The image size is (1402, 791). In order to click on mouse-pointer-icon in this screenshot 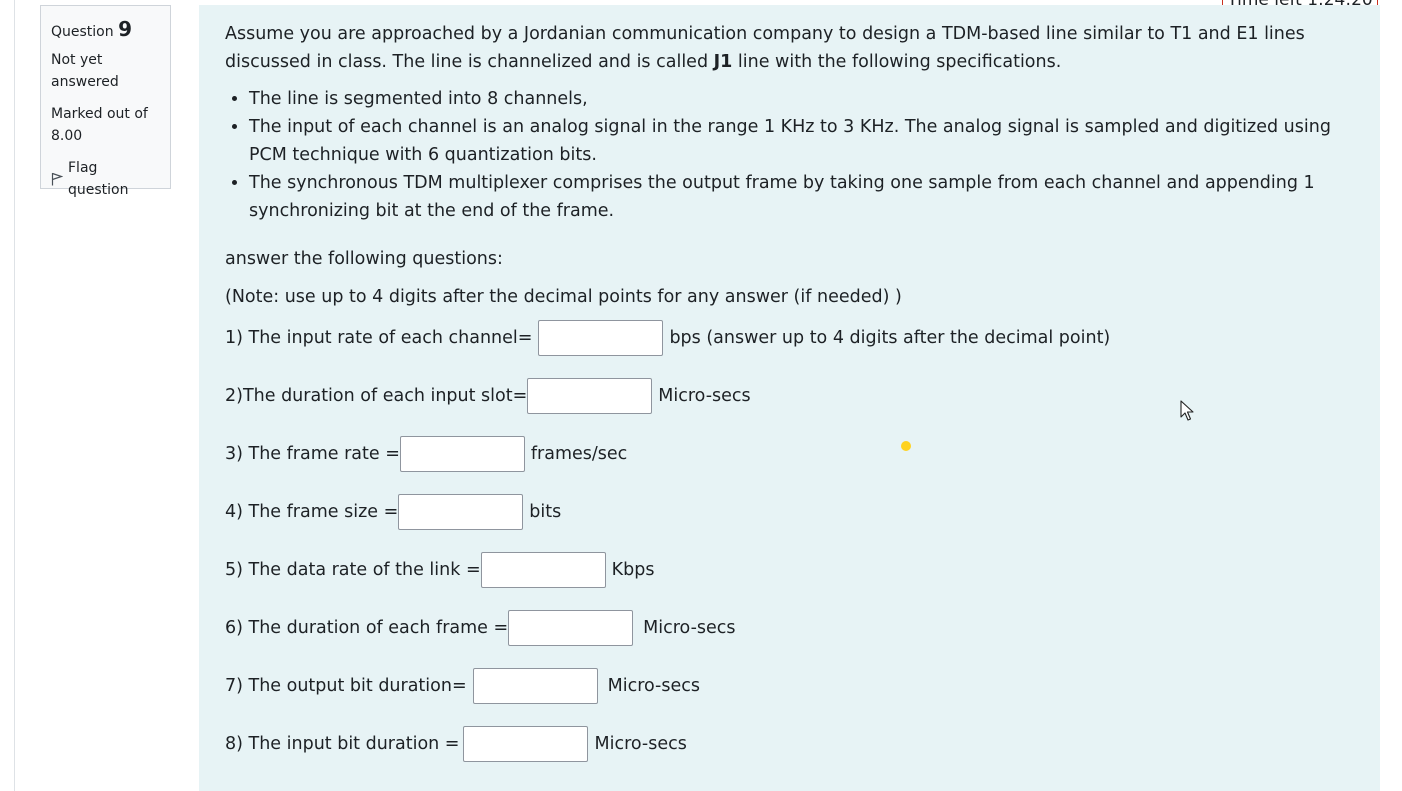, I will do `click(1187, 413)`.